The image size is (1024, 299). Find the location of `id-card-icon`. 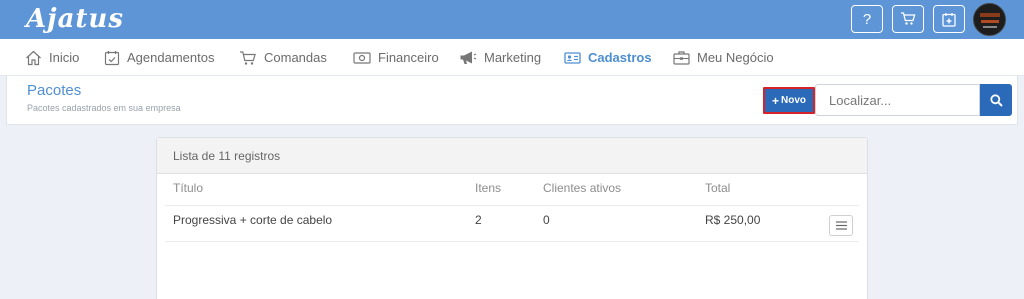

id-card-icon is located at coordinates (572, 57).